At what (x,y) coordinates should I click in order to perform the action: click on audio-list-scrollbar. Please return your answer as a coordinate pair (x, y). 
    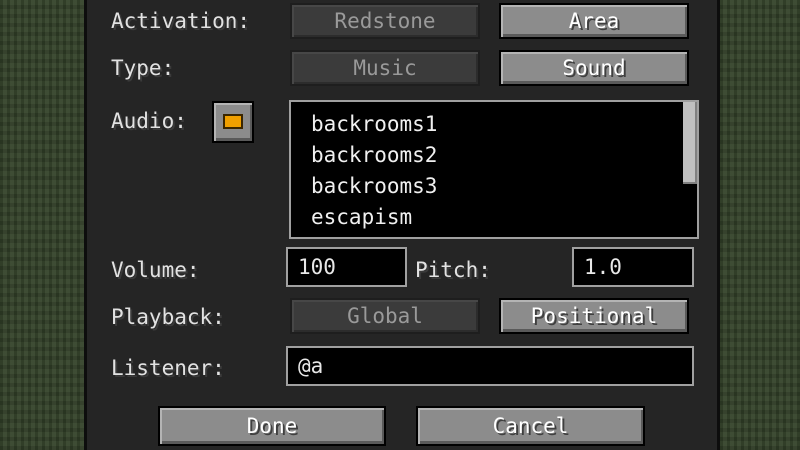
    Looking at the image, I should click on (690, 169).